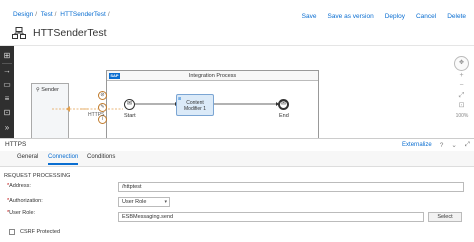 The image size is (474, 242). What do you see at coordinates (38, 90) in the screenshot?
I see `search-icon: ⚲` at bounding box center [38, 90].